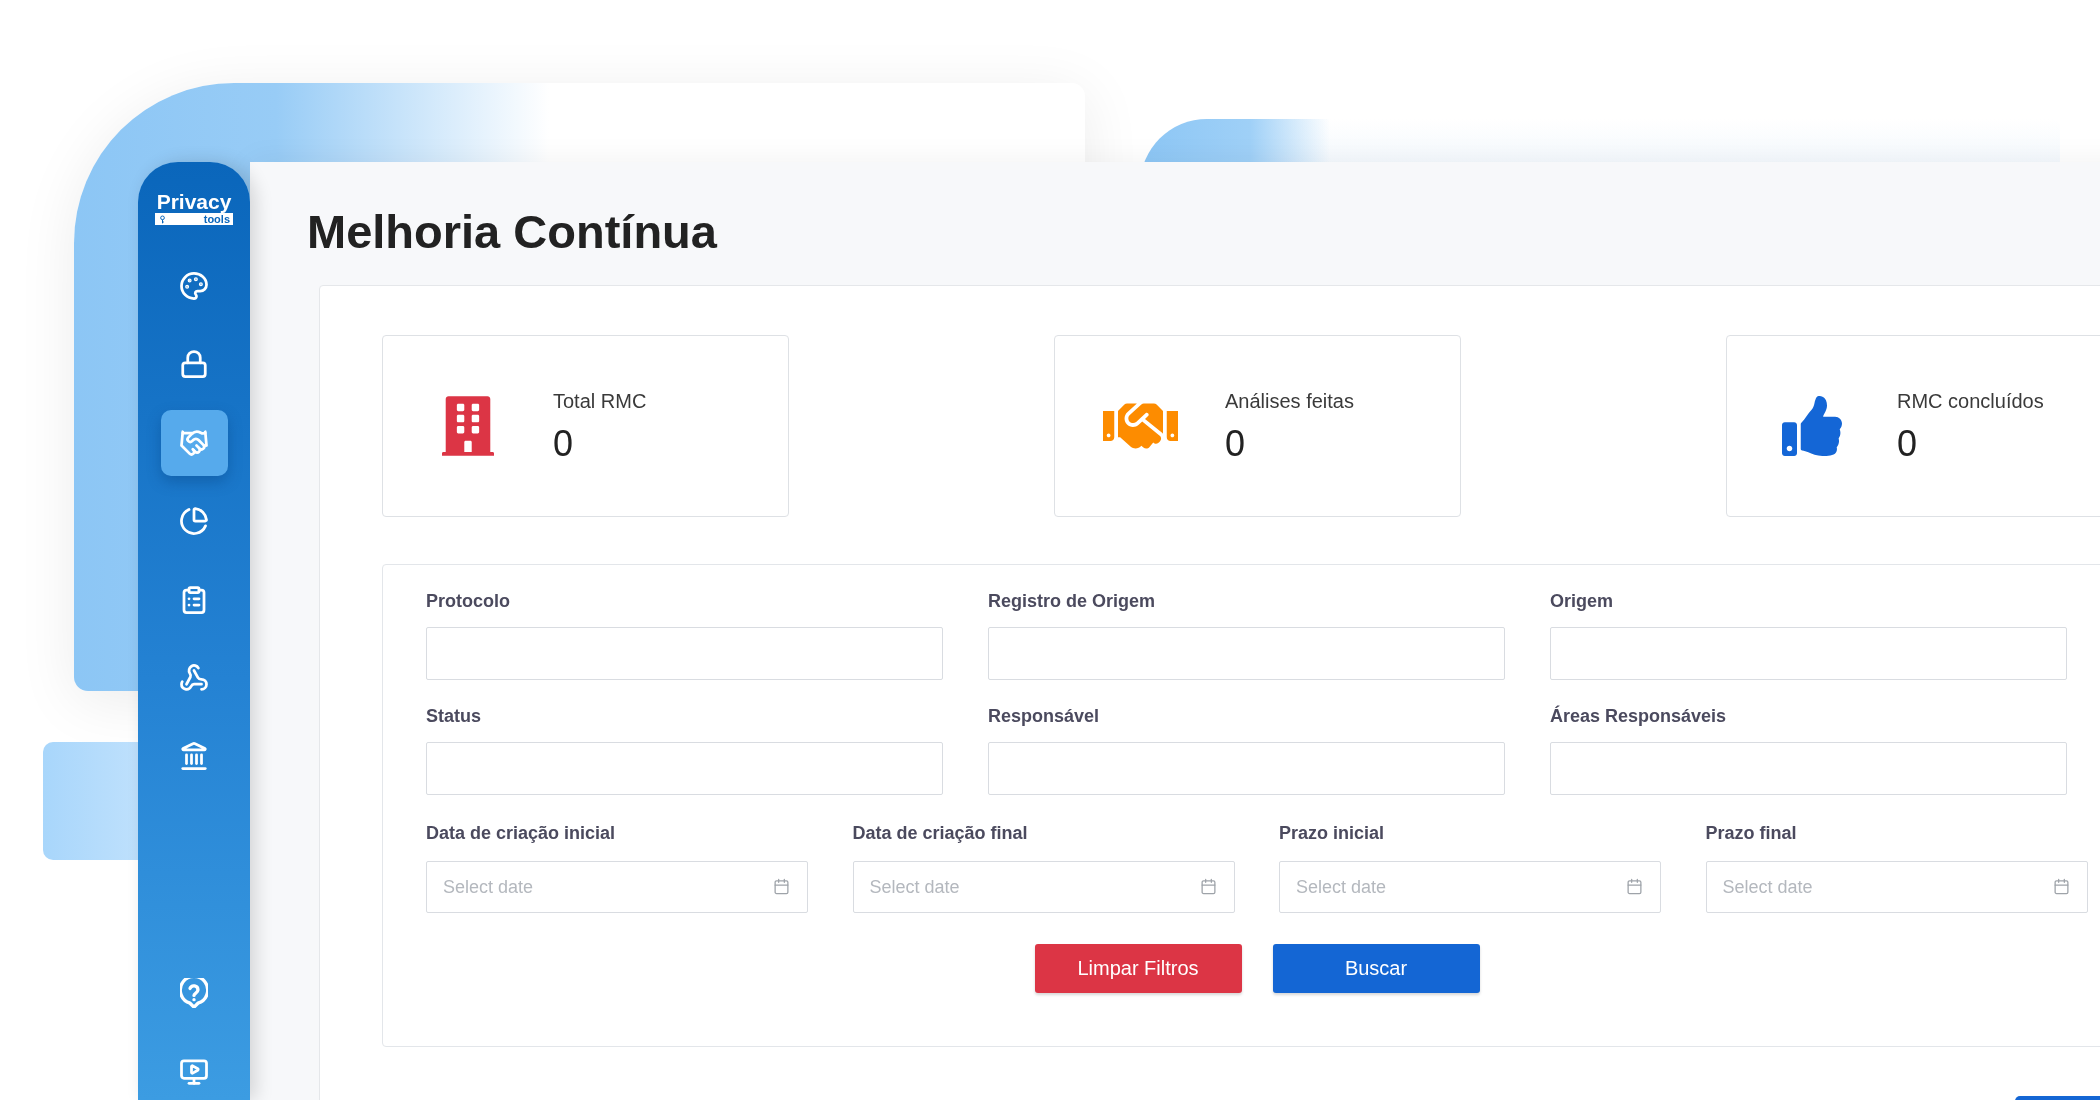 Image resolution: width=2100 pixels, height=1100 pixels. What do you see at coordinates (194, 993) in the screenshot?
I see `help-icon` at bounding box center [194, 993].